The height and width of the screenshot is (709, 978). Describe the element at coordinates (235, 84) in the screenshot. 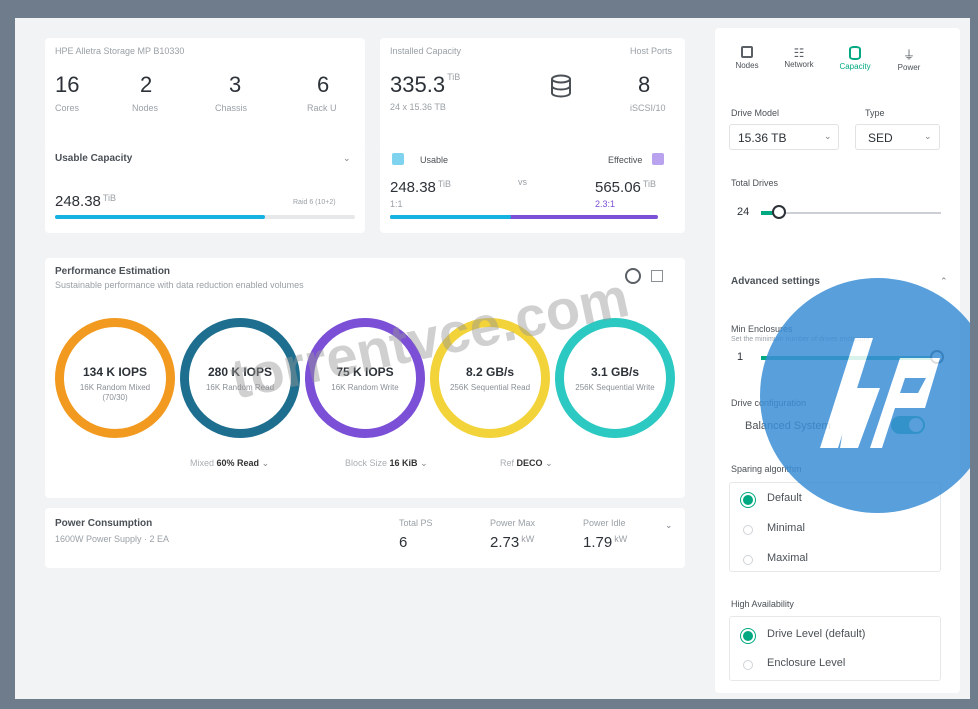

I see `stat-chassis-value: 3` at that location.